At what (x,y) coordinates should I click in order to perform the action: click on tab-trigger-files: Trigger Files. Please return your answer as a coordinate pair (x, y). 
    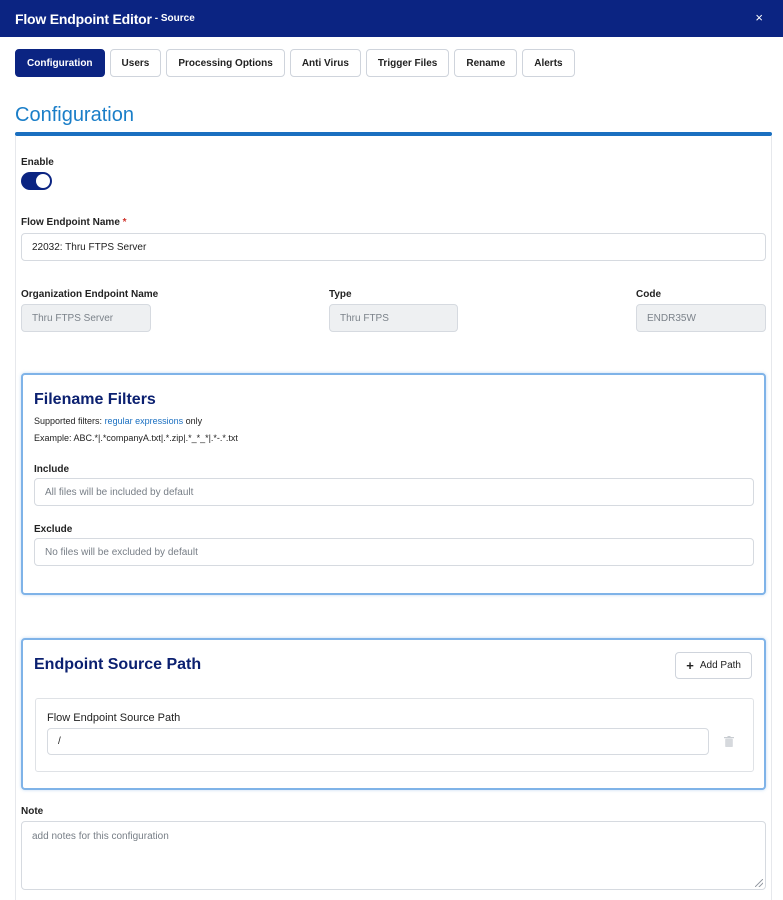
    Looking at the image, I should click on (407, 63).